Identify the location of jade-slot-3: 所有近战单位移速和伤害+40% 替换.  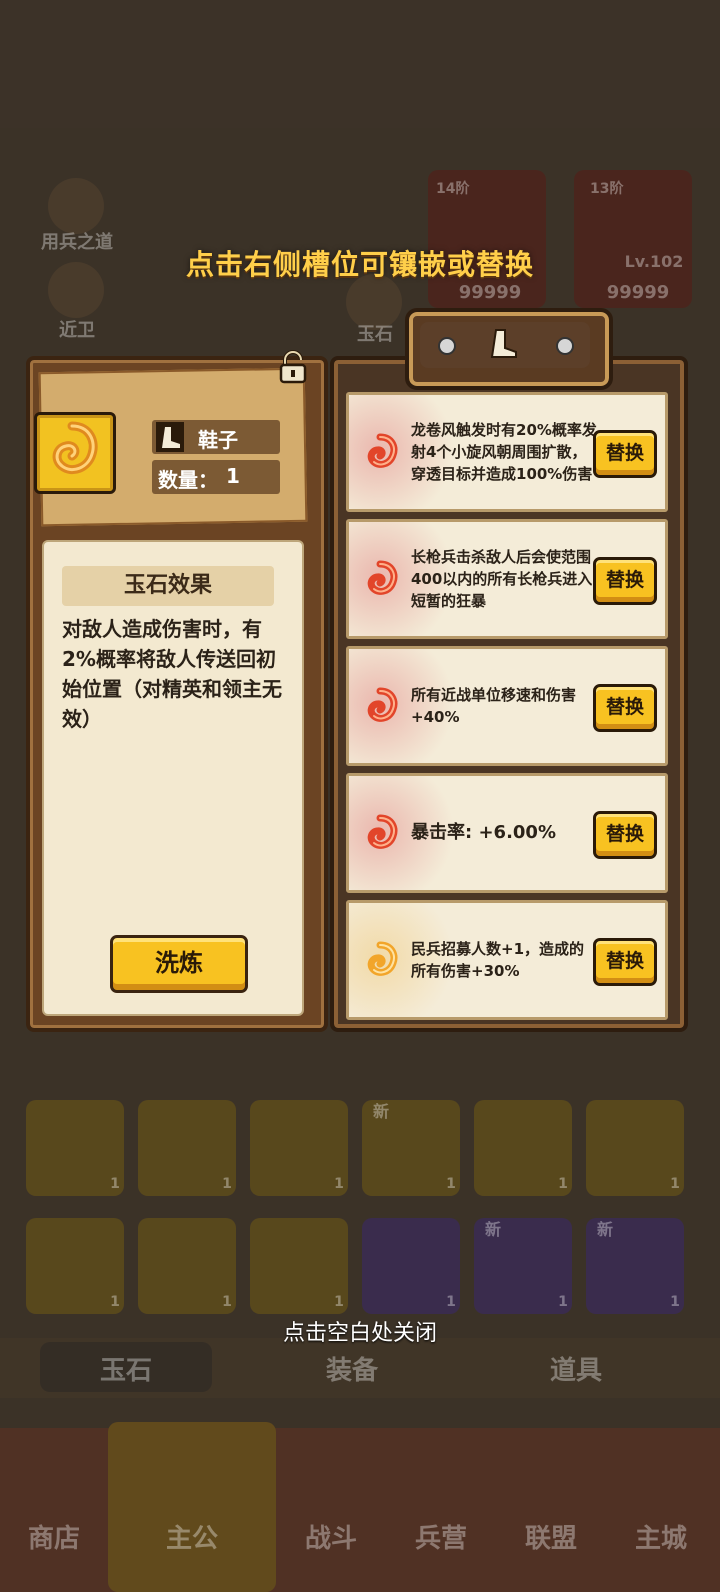
(507, 706).